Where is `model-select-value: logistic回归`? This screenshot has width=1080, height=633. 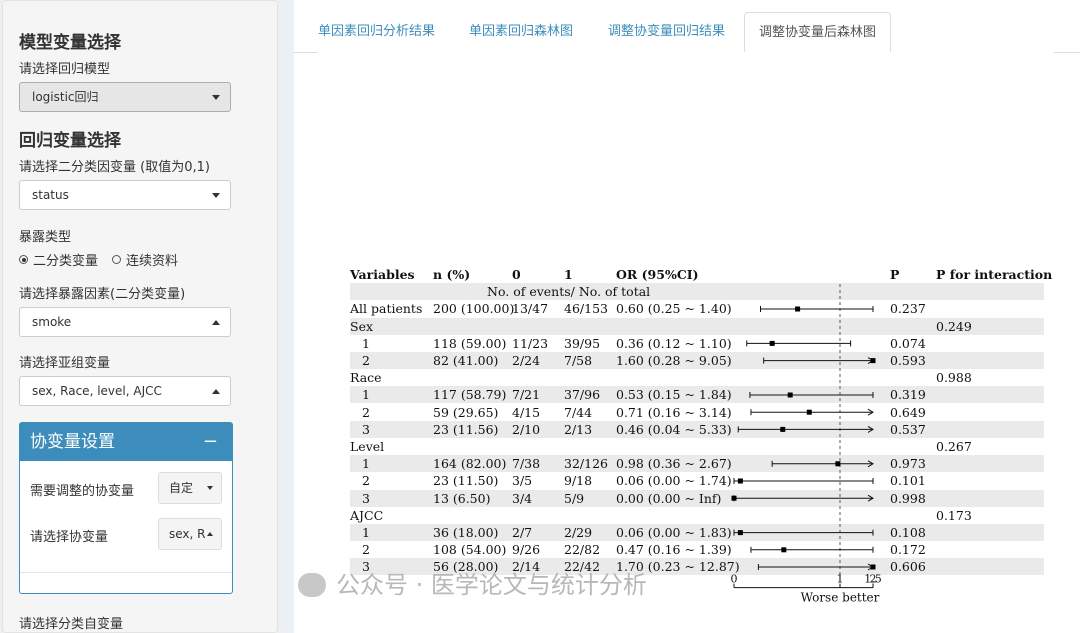
model-select-value: logistic回归 is located at coordinates (65, 97).